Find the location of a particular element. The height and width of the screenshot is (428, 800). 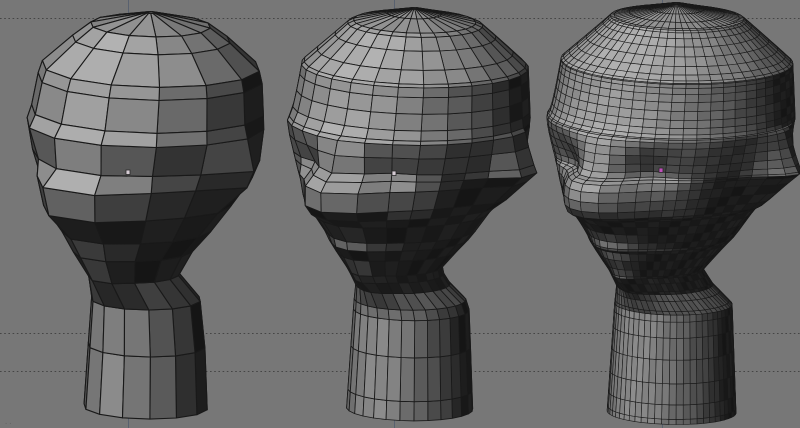

origin-dot-high is located at coordinates (661, 170).